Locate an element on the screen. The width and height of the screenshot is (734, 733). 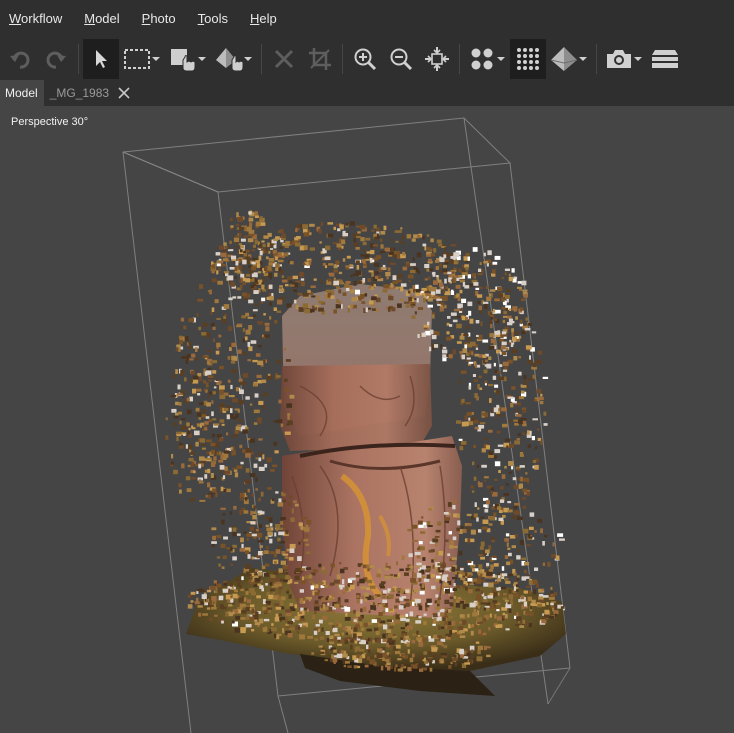
zoom-out-button is located at coordinates (401, 59).